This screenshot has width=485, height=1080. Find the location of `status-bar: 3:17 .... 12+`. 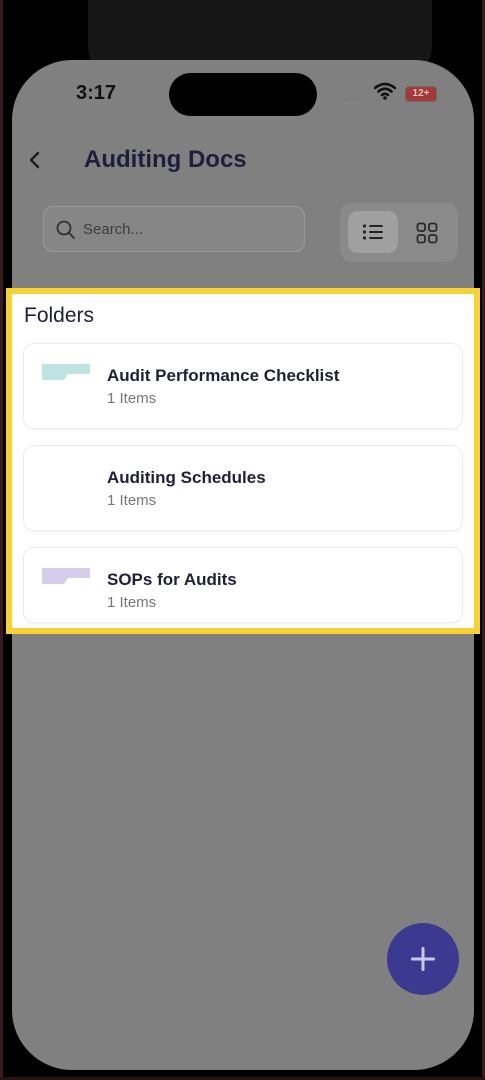

status-bar: 3:17 .... 12+ is located at coordinates (243, 95).